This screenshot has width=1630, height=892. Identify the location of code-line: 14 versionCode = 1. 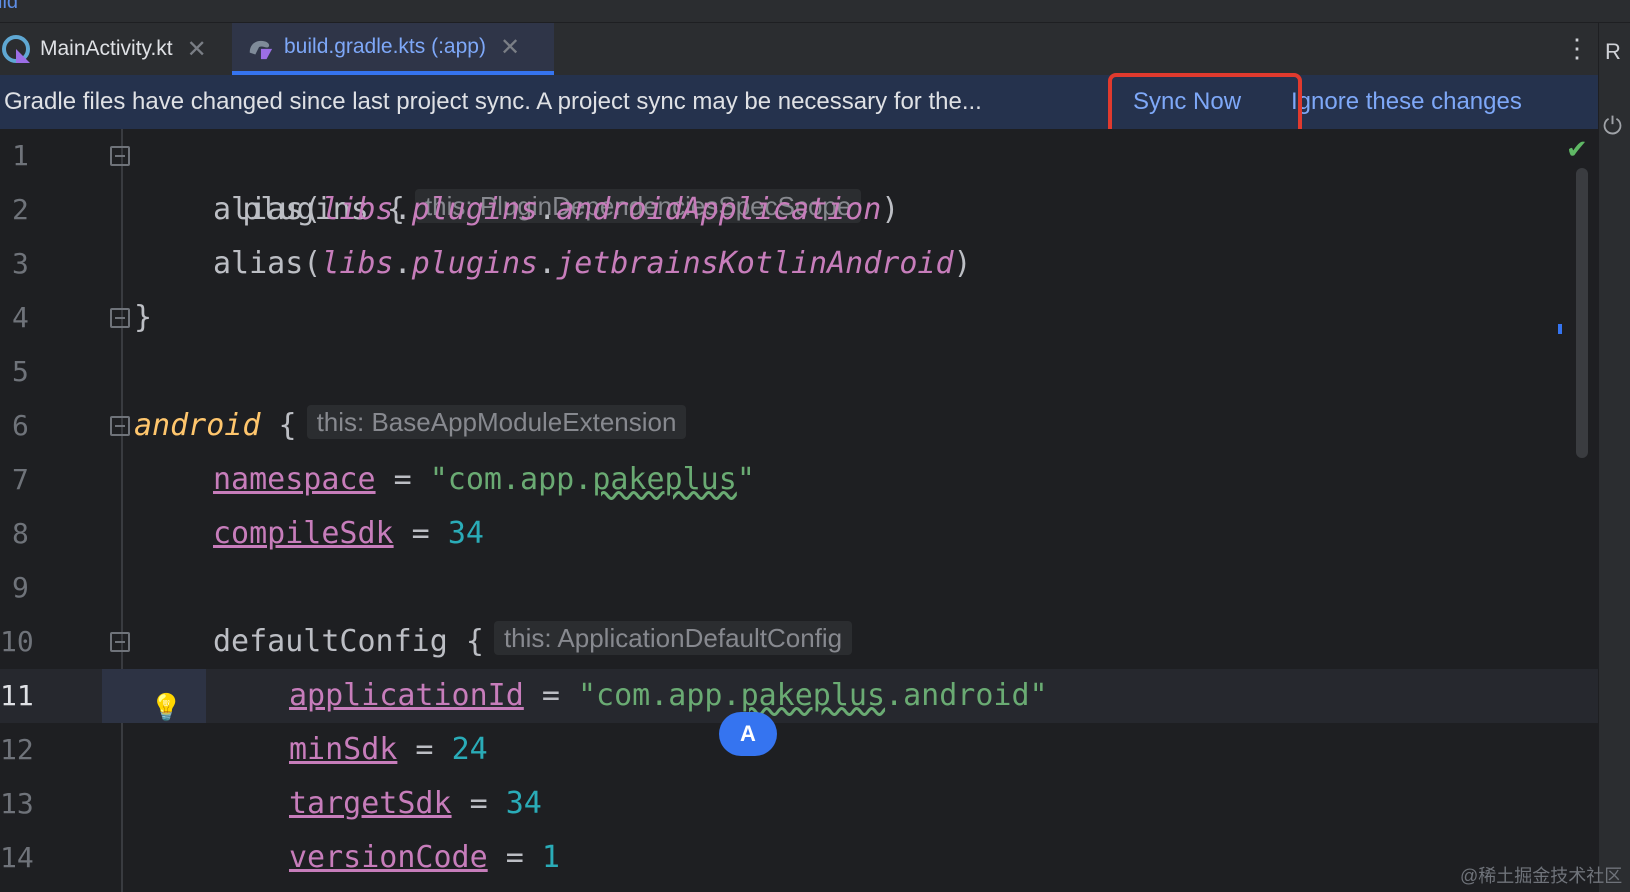
(799, 858).